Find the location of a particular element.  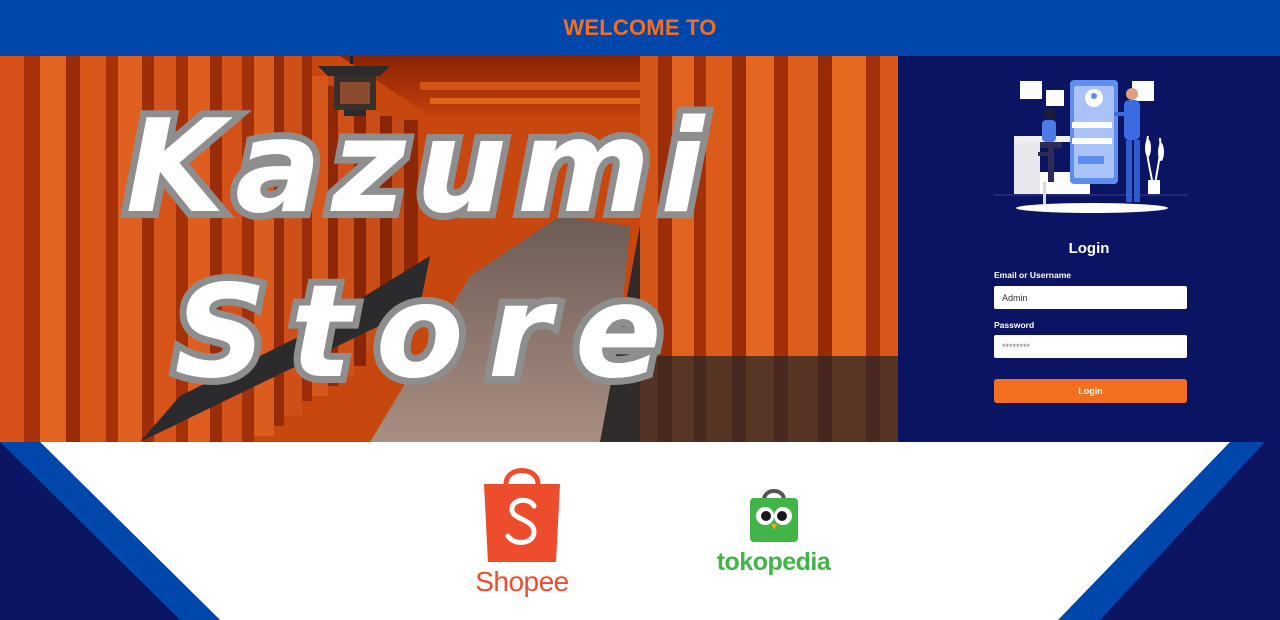

tokopedia-label: tokopedia is located at coordinates (773, 562).